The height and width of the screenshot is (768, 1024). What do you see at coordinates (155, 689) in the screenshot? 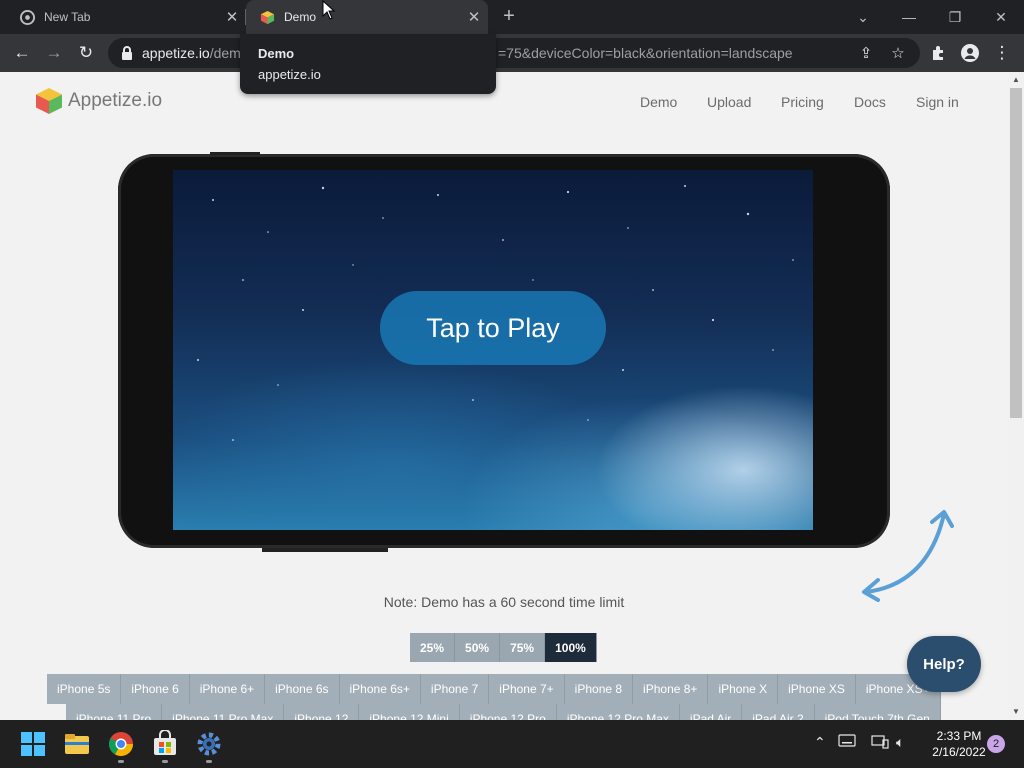
I see `device-option-button: iPhone 6` at bounding box center [155, 689].